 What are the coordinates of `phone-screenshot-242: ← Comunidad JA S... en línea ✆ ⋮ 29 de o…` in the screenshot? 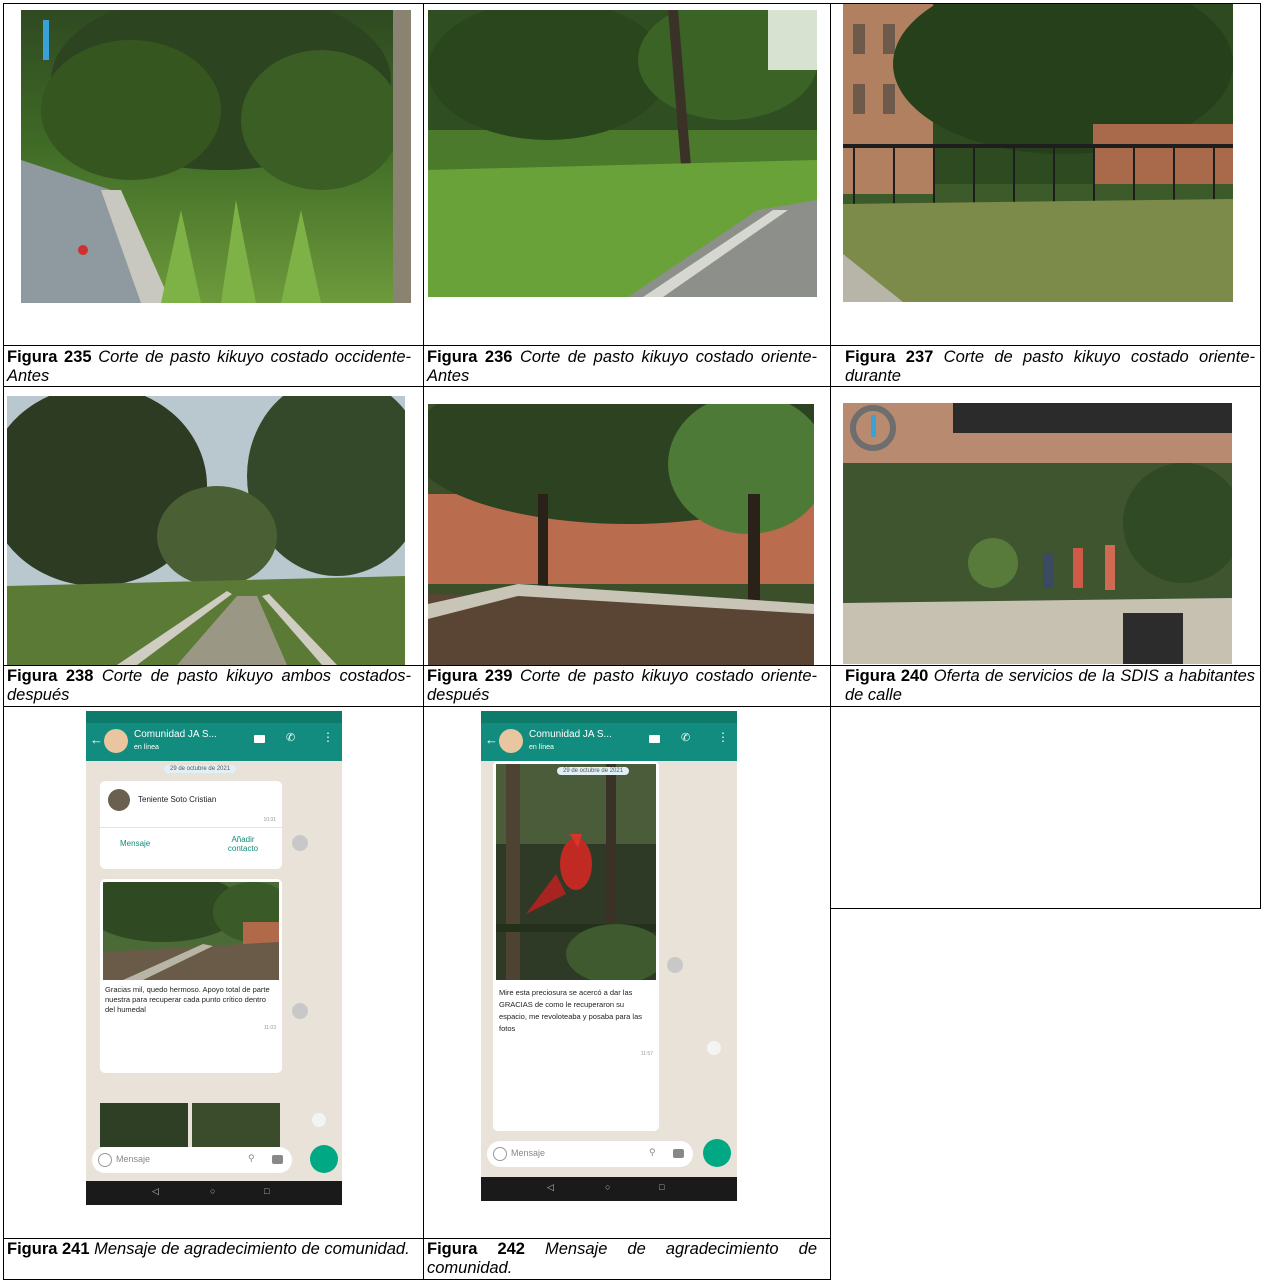 It's located at (609, 956).